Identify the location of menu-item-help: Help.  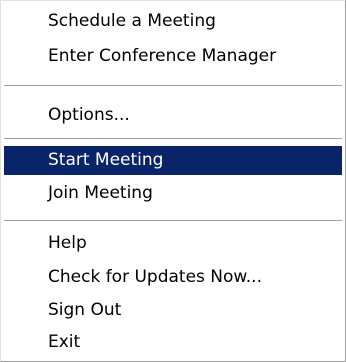
(173, 243).